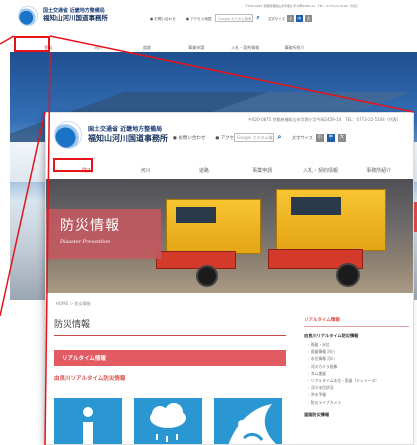  Describe the element at coordinates (356, 402) in the screenshot. I see `sidebar-item: 防災ライブカメラ` at that location.